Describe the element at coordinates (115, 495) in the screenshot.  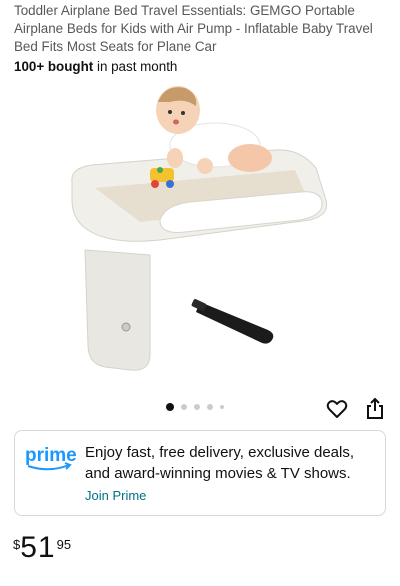
I see `join-prime-link: Join Prime` at that location.